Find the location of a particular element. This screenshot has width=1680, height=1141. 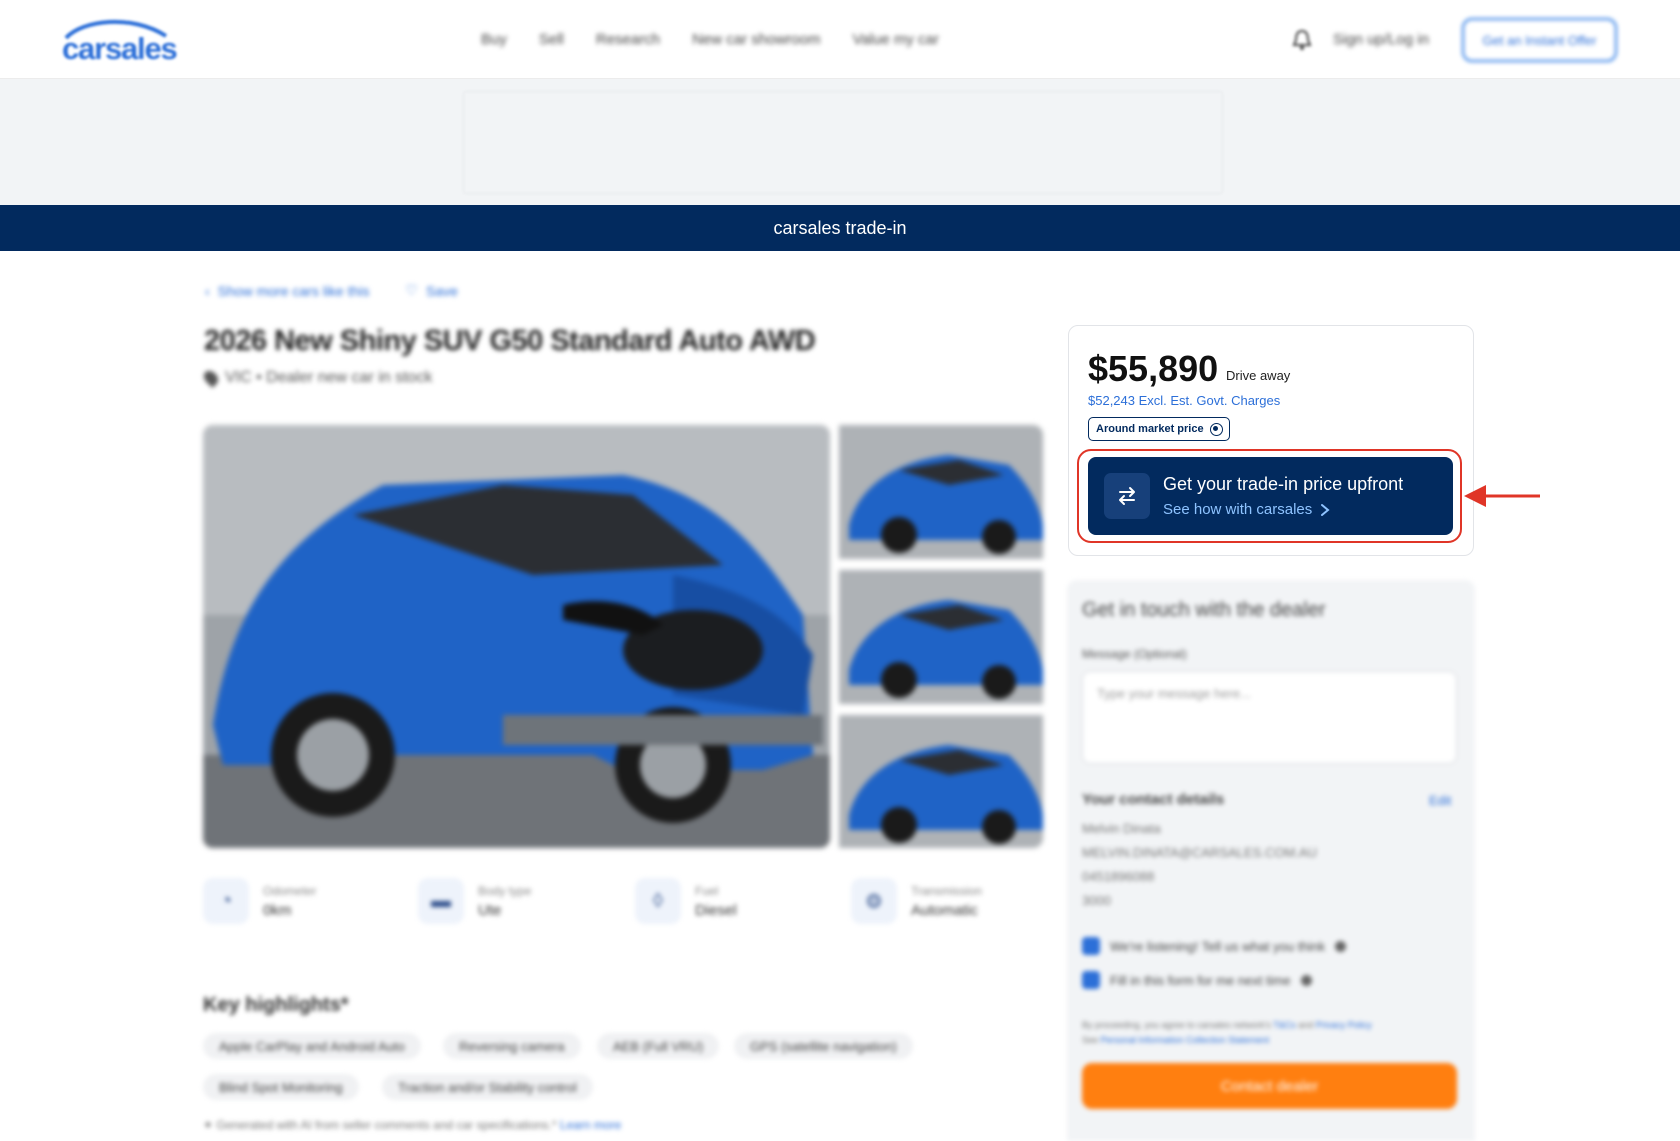

spec-value: Ute is located at coordinates (490, 910).